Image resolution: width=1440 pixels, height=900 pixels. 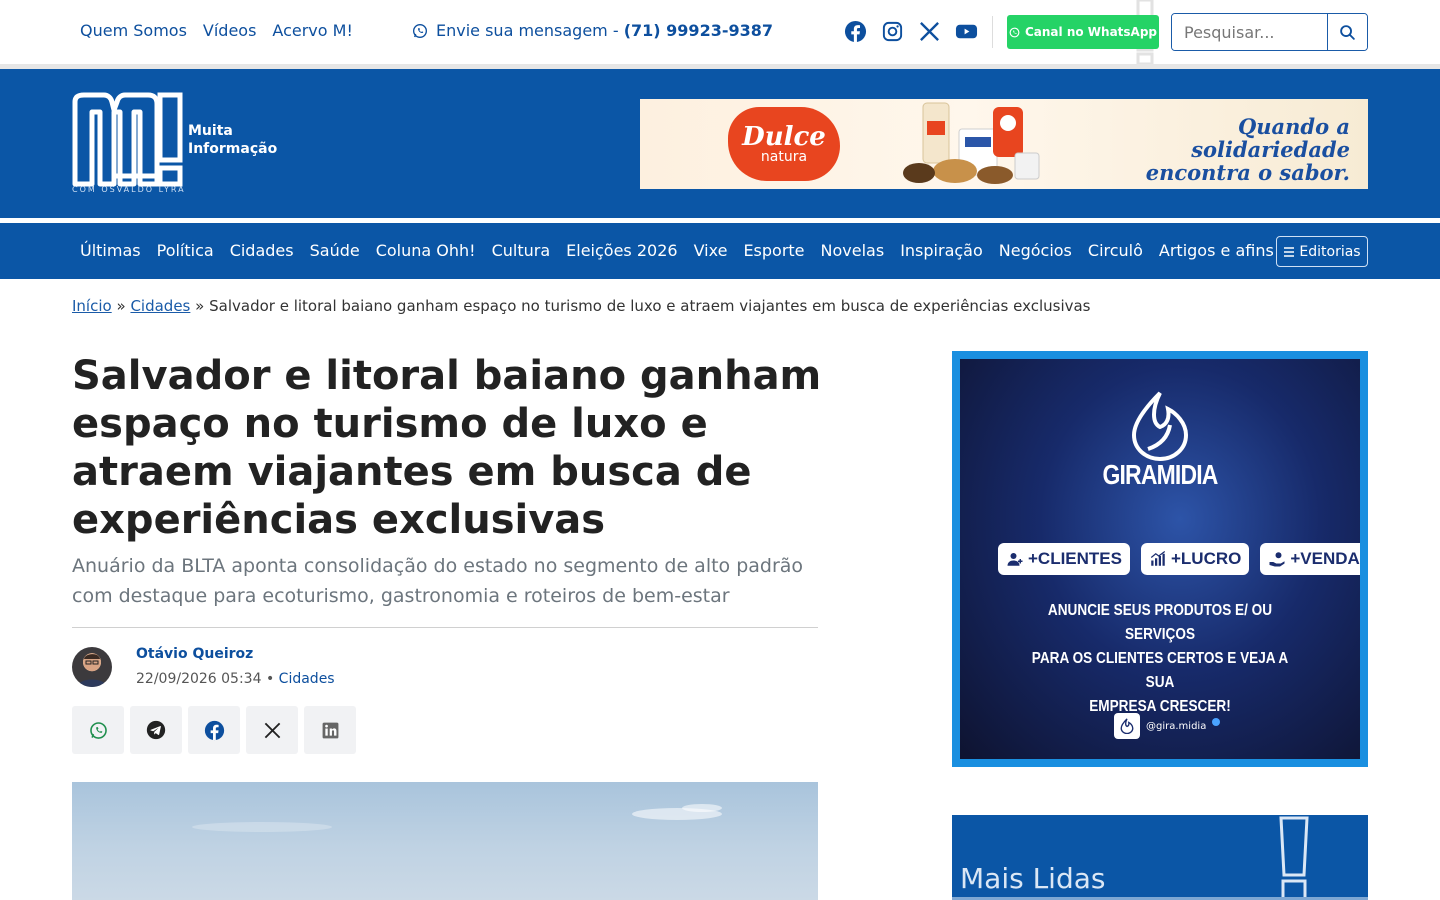 What do you see at coordinates (1216, 250) in the screenshot?
I see `nav-item-artigos: Artigos e afins` at bounding box center [1216, 250].